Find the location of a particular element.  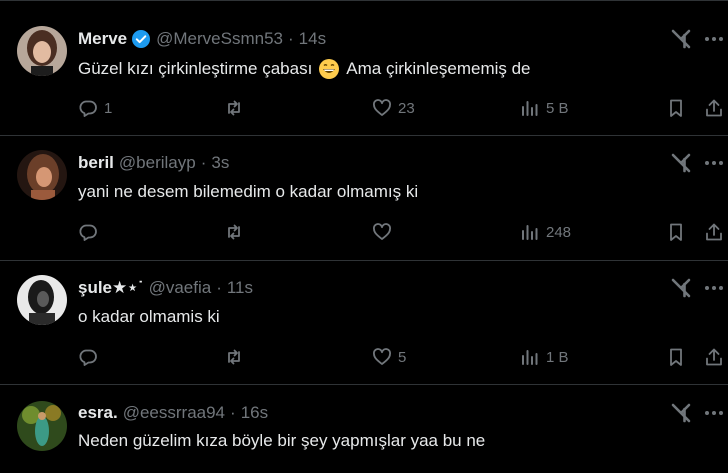

views-button: 5 B is located at coordinates (544, 108).